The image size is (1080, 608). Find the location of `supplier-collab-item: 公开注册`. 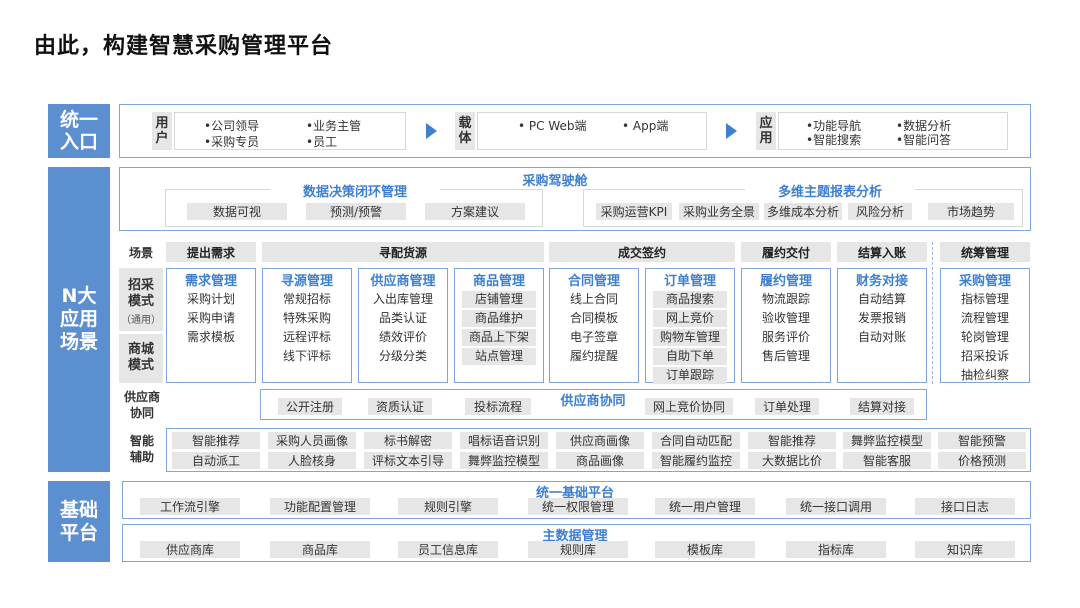

supplier-collab-item: 公开注册 is located at coordinates (310, 406).